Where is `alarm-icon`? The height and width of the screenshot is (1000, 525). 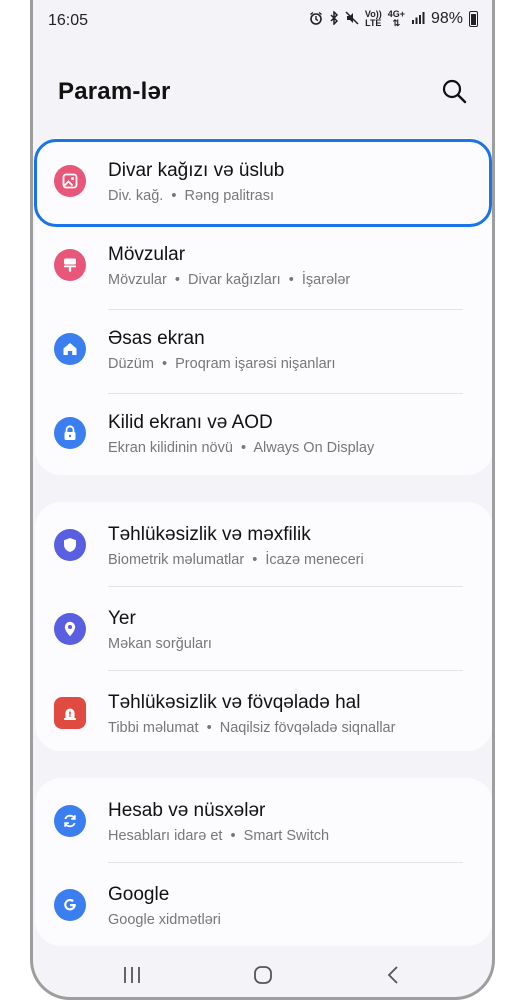
alarm-icon is located at coordinates (316, 19).